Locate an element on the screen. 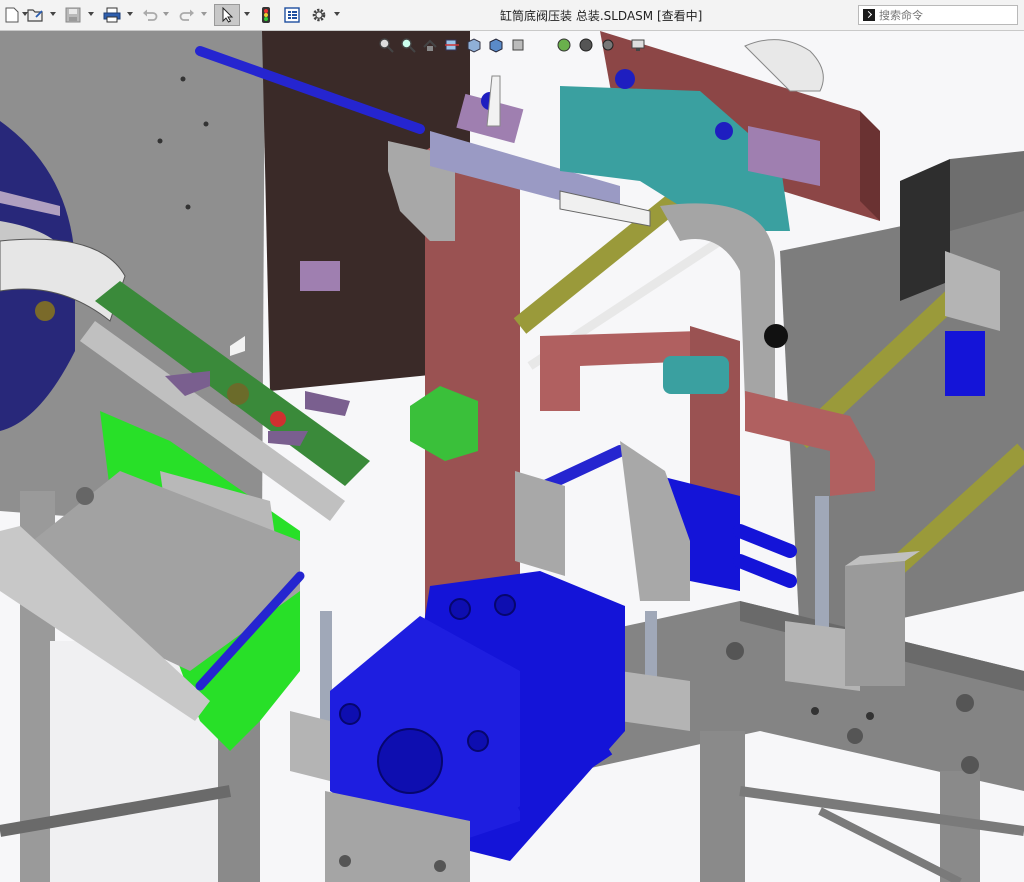  print-icon is located at coordinates (112, 15).